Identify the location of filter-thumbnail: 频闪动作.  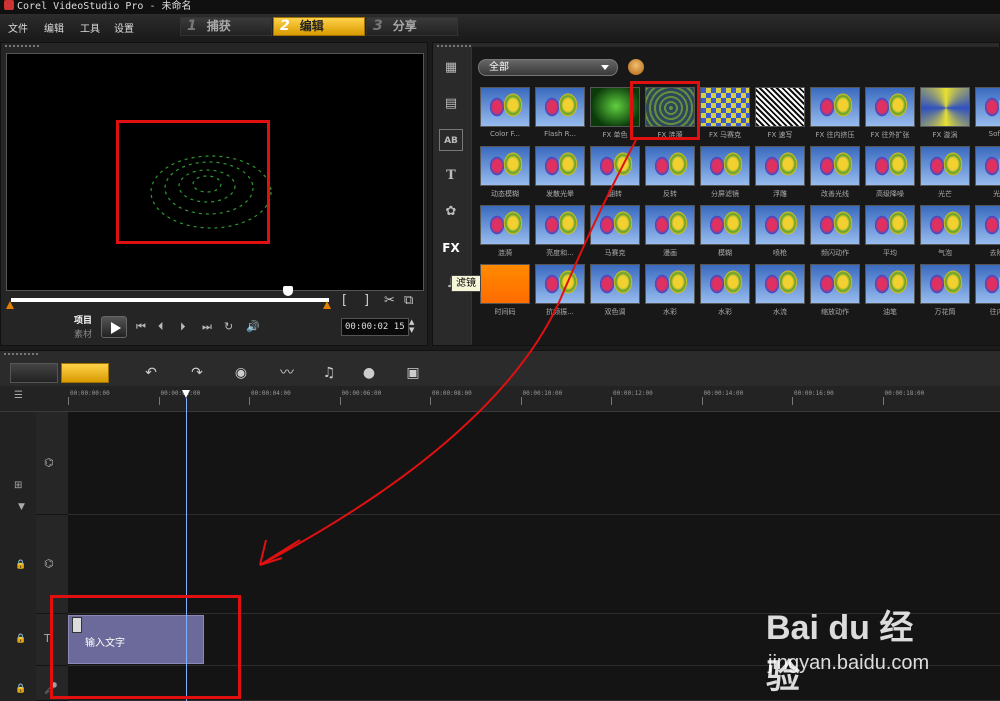
(835, 234).